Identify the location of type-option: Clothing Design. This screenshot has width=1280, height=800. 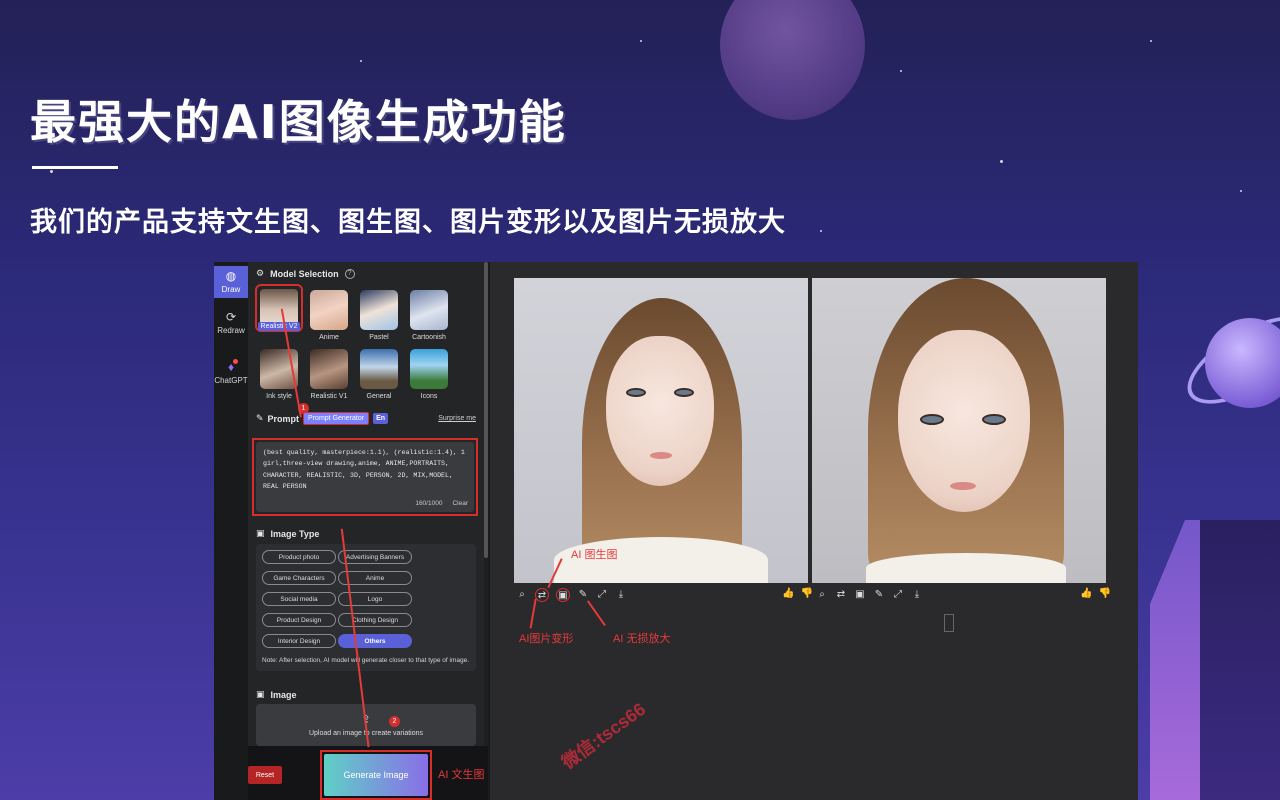
(375, 620).